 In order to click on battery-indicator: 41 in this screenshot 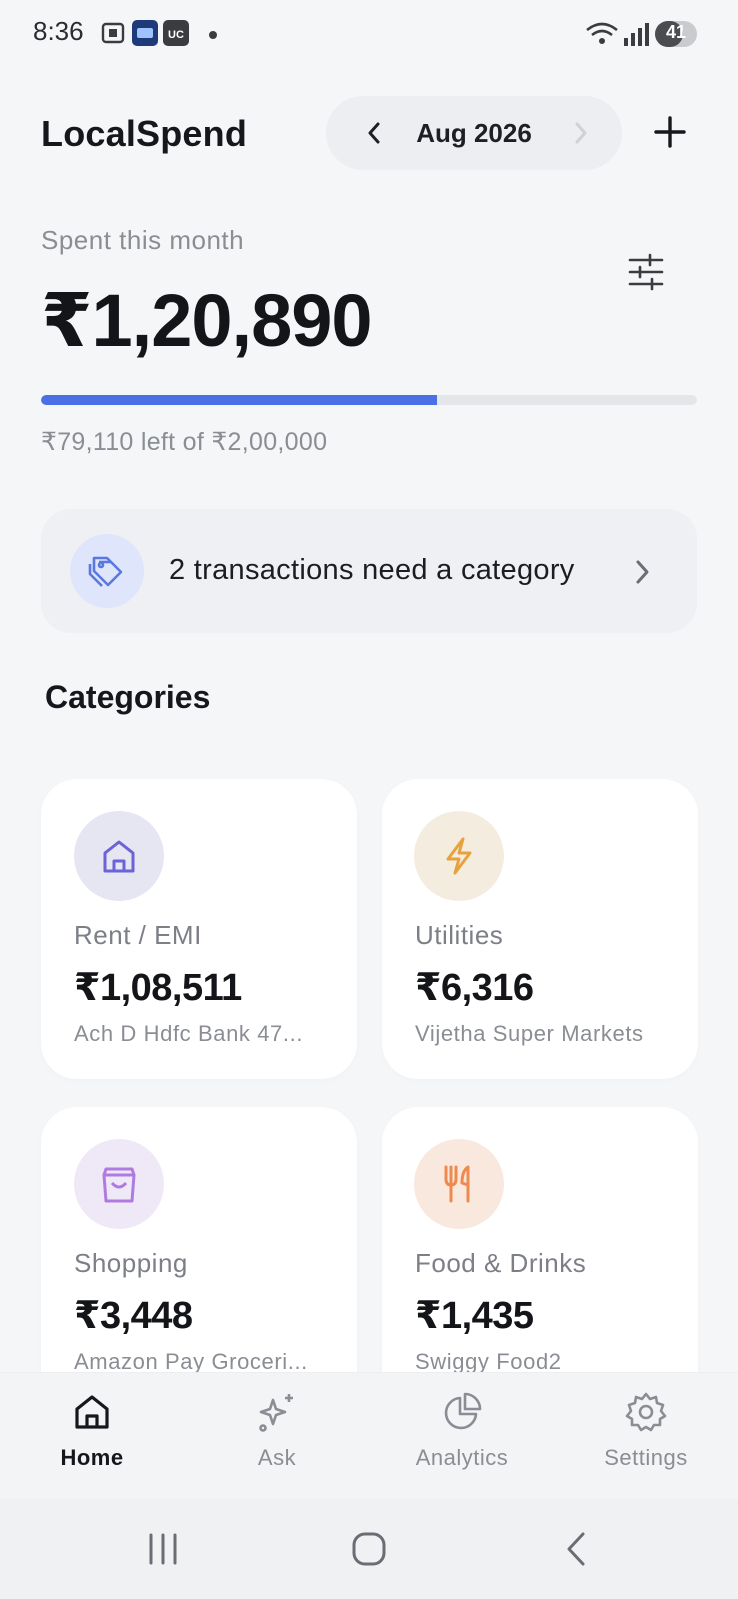, I will do `click(676, 34)`.